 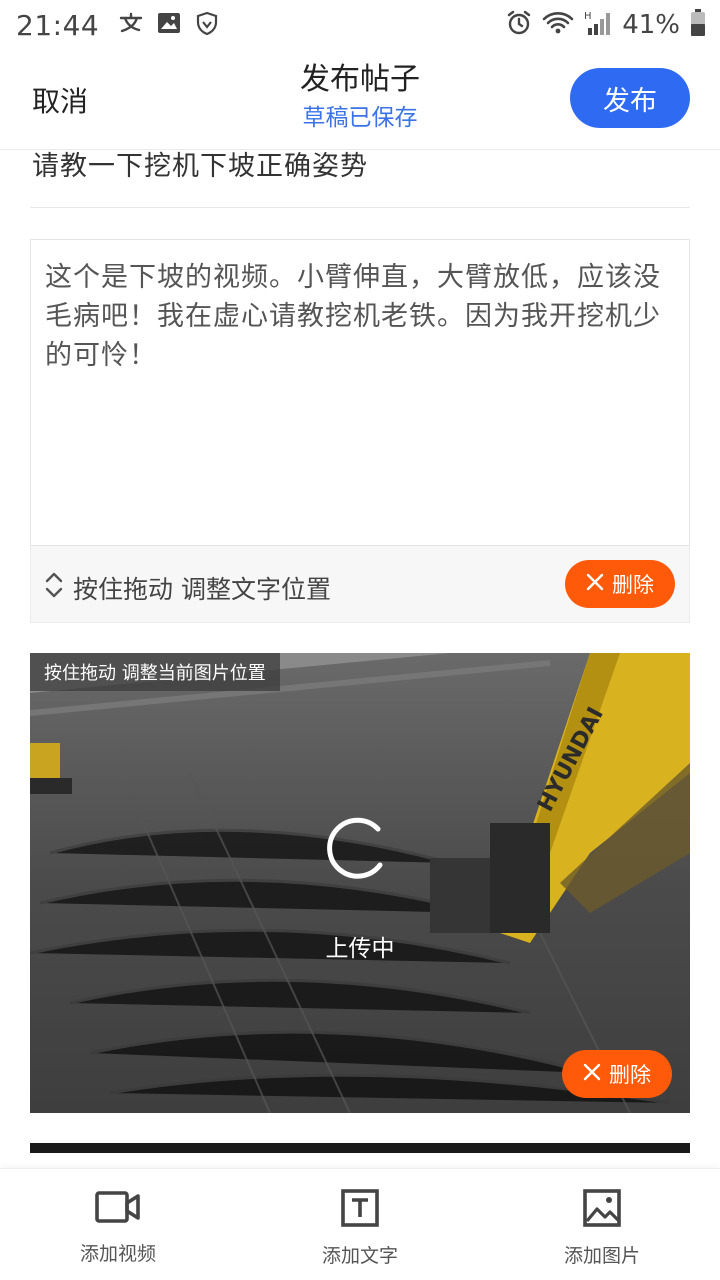 What do you see at coordinates (360, 949) in the screenshot?
I see `upload-status: 上传中` at bounding box center [360, 949].